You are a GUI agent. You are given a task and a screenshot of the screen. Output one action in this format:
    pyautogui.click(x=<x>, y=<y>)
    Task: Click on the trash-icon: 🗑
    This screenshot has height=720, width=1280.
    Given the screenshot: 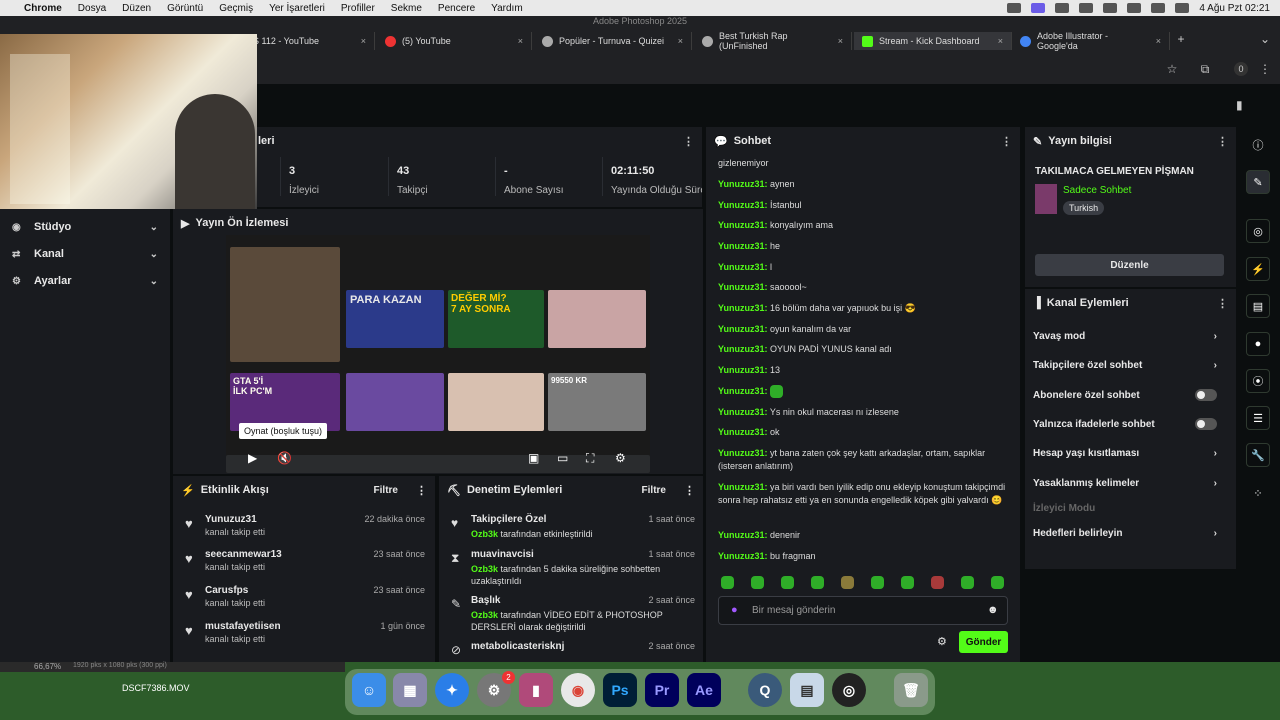 What is the action you would take?
    pyautogui.click(x=911, y=690)
    